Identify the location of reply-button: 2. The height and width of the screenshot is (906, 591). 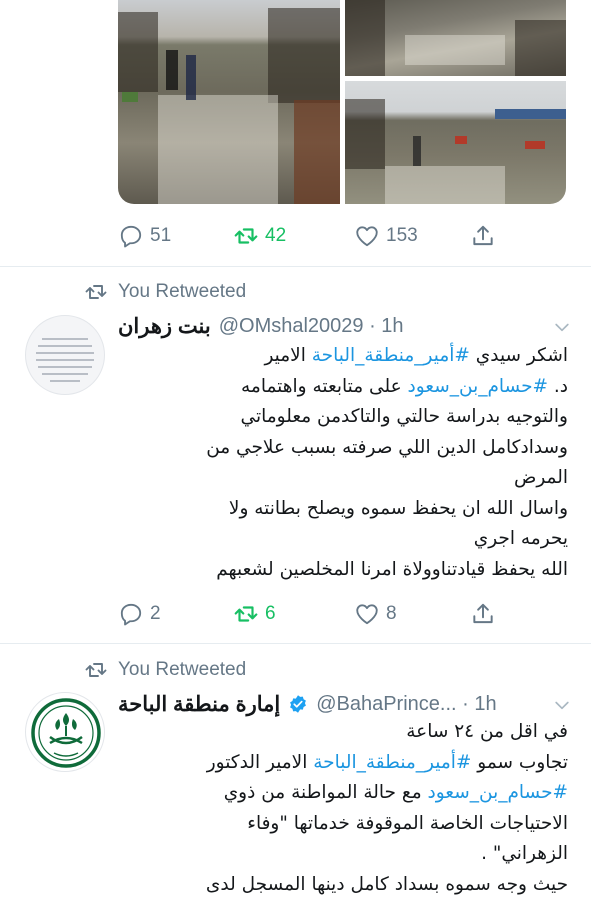
(139, 614).